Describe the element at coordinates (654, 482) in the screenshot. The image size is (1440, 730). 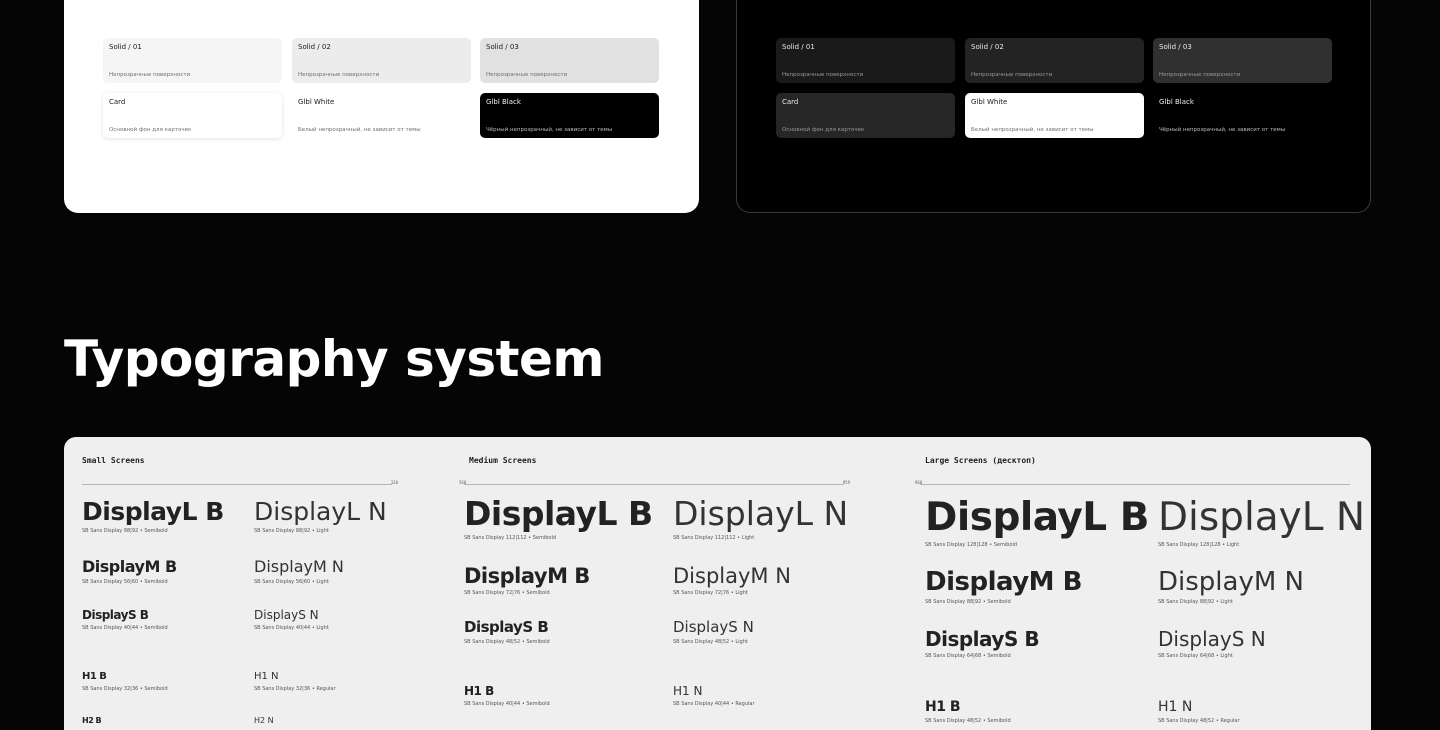
I see `medium-screens-ruler: 560 959` at that location.